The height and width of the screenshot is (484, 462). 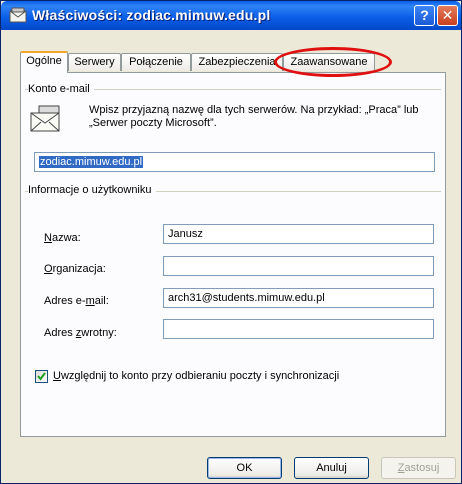 What do you see at coordinates (75, 269) in the screenshot?
I see `organization-label: Organizacja:` at bounding box center [75, 269].